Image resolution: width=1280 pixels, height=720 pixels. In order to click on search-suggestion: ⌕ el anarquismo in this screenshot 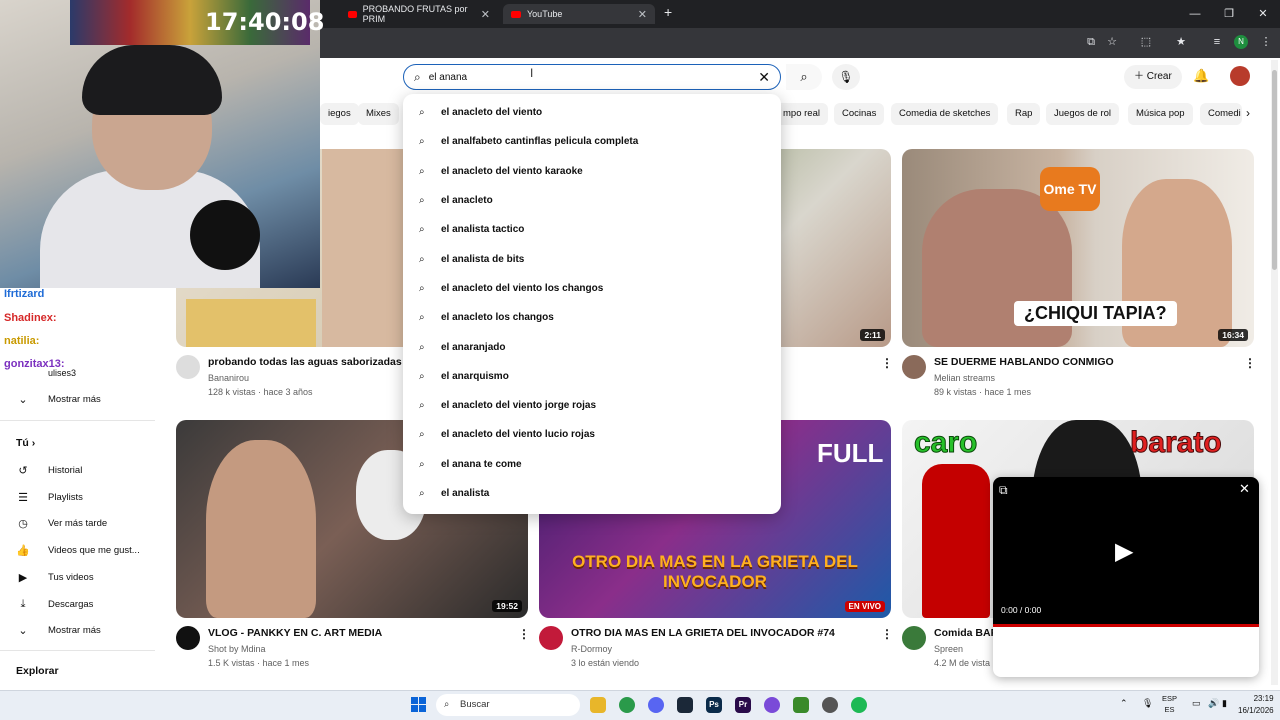, I will do `click(592, 376)`.